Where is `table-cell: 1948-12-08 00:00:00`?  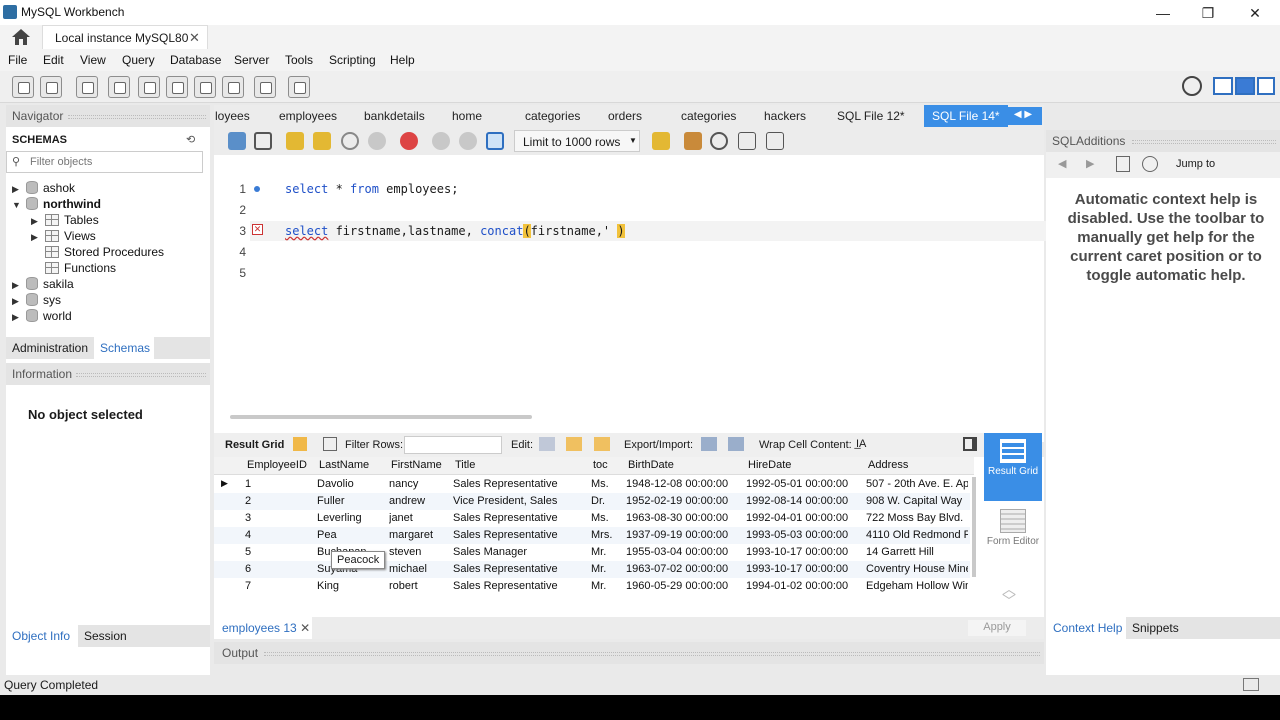
table-cell: 1948-12-08 00:00:00 is located at coordinates (684, 484).